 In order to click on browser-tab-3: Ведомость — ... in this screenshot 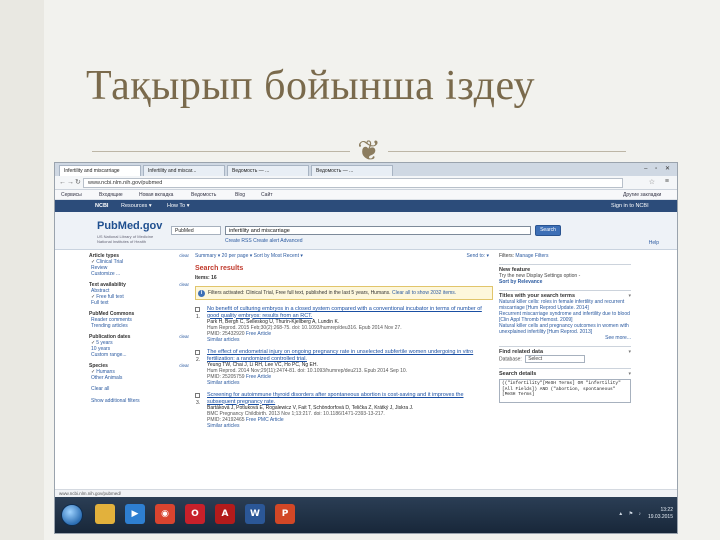, I will do `click(268, 170)`.